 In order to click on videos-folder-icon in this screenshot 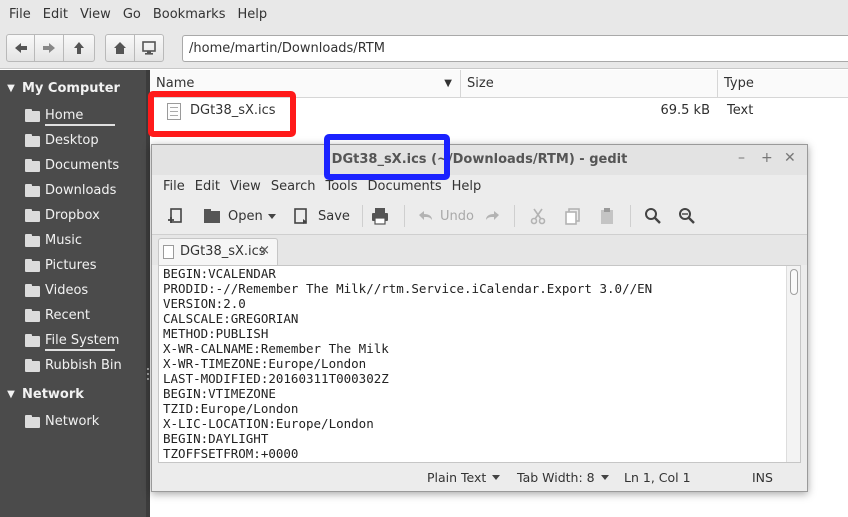, I will do `click(33, 290)`.